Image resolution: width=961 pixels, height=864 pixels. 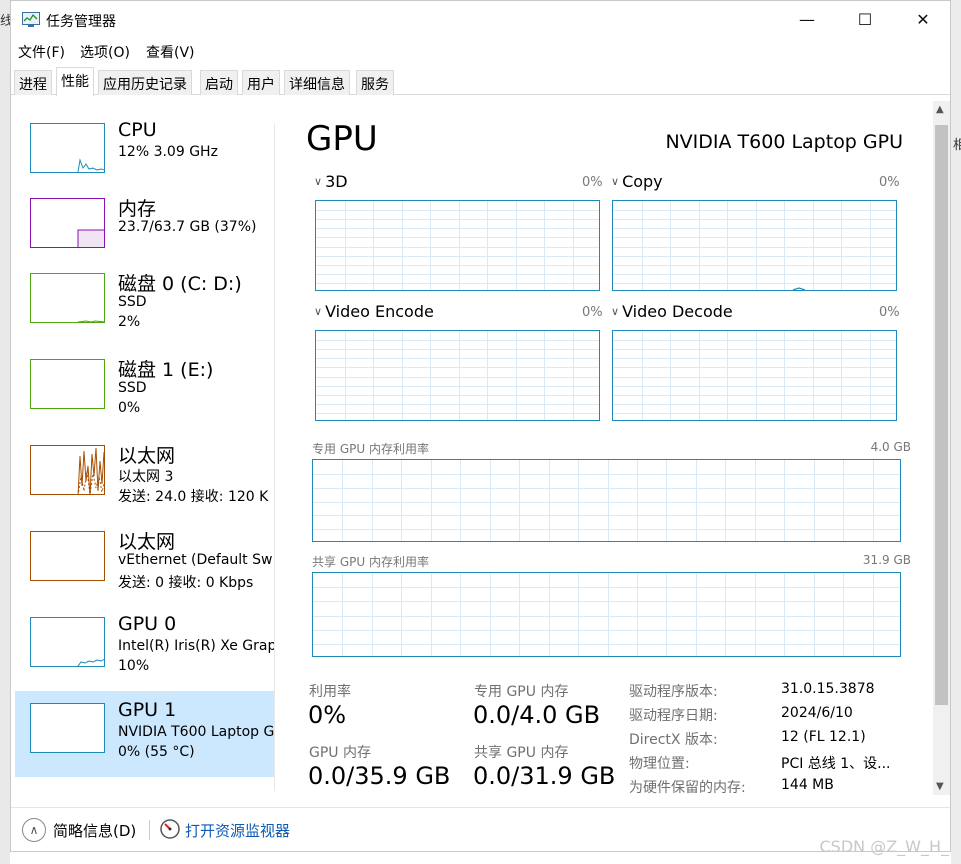 What do you see at coordinates (237, 830) in the screenshot?
I see `open-resource-monitor-link: 打开资源监视器` at bounding box center [237, 830].